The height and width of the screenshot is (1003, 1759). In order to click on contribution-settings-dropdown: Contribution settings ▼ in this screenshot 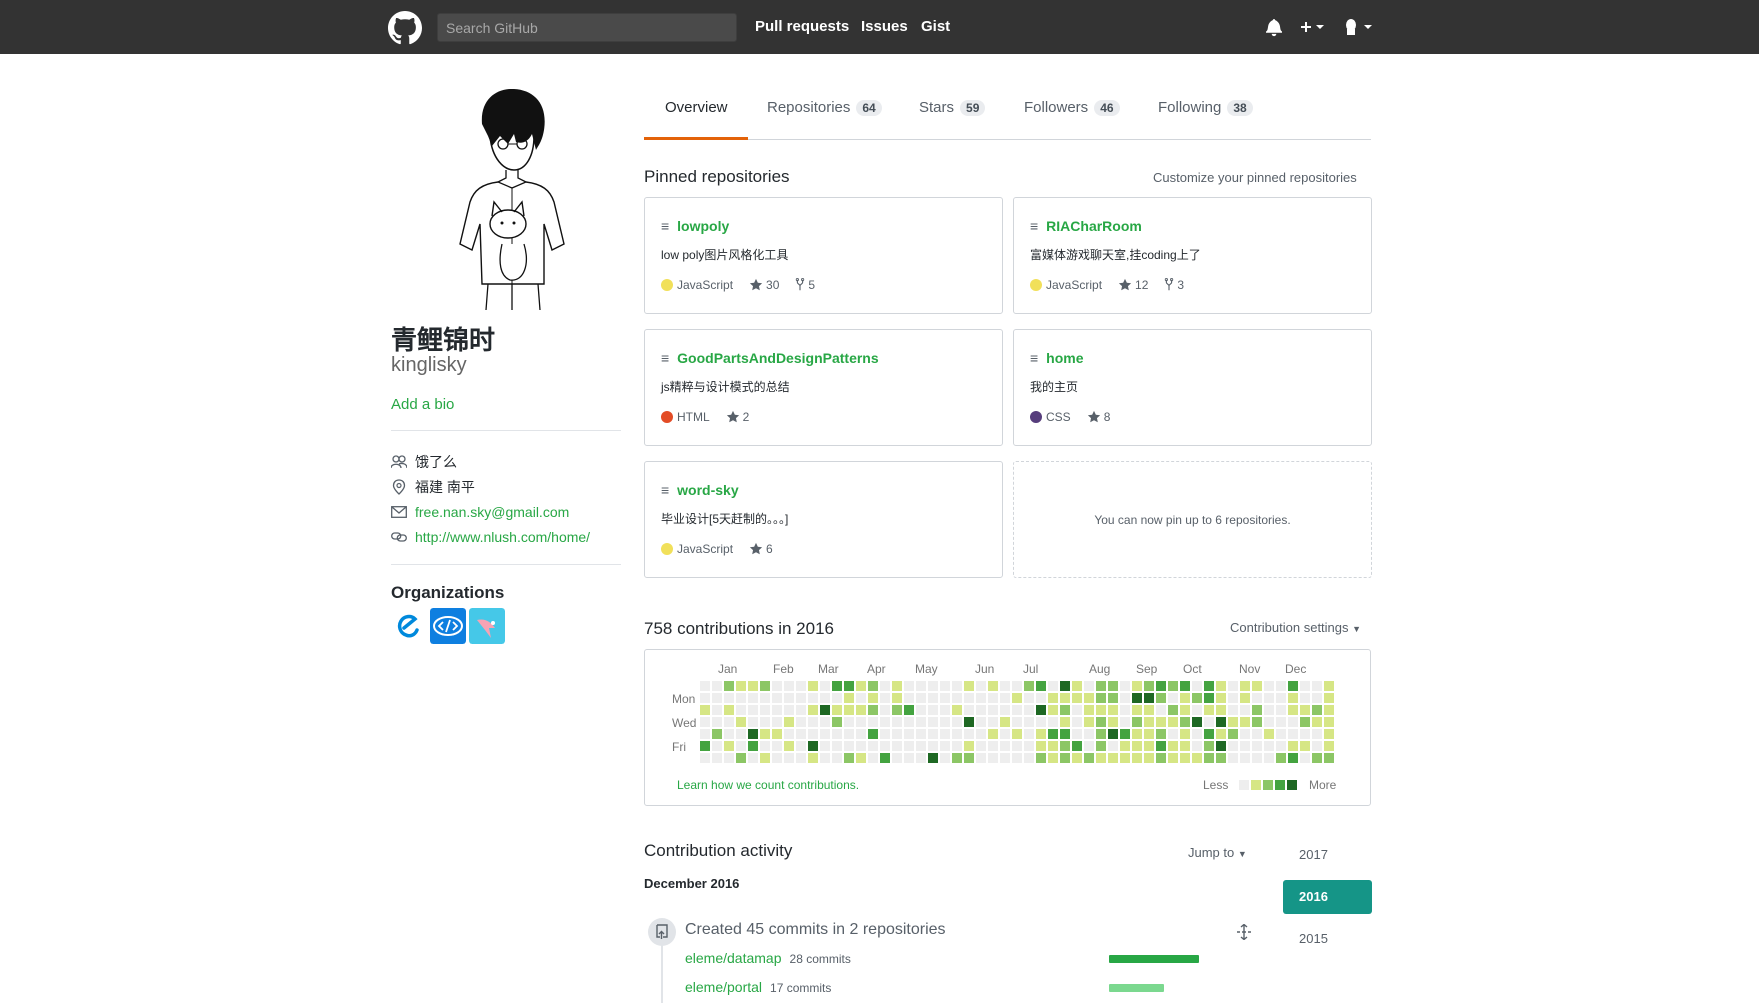, I will do `click(1295, 627)`.